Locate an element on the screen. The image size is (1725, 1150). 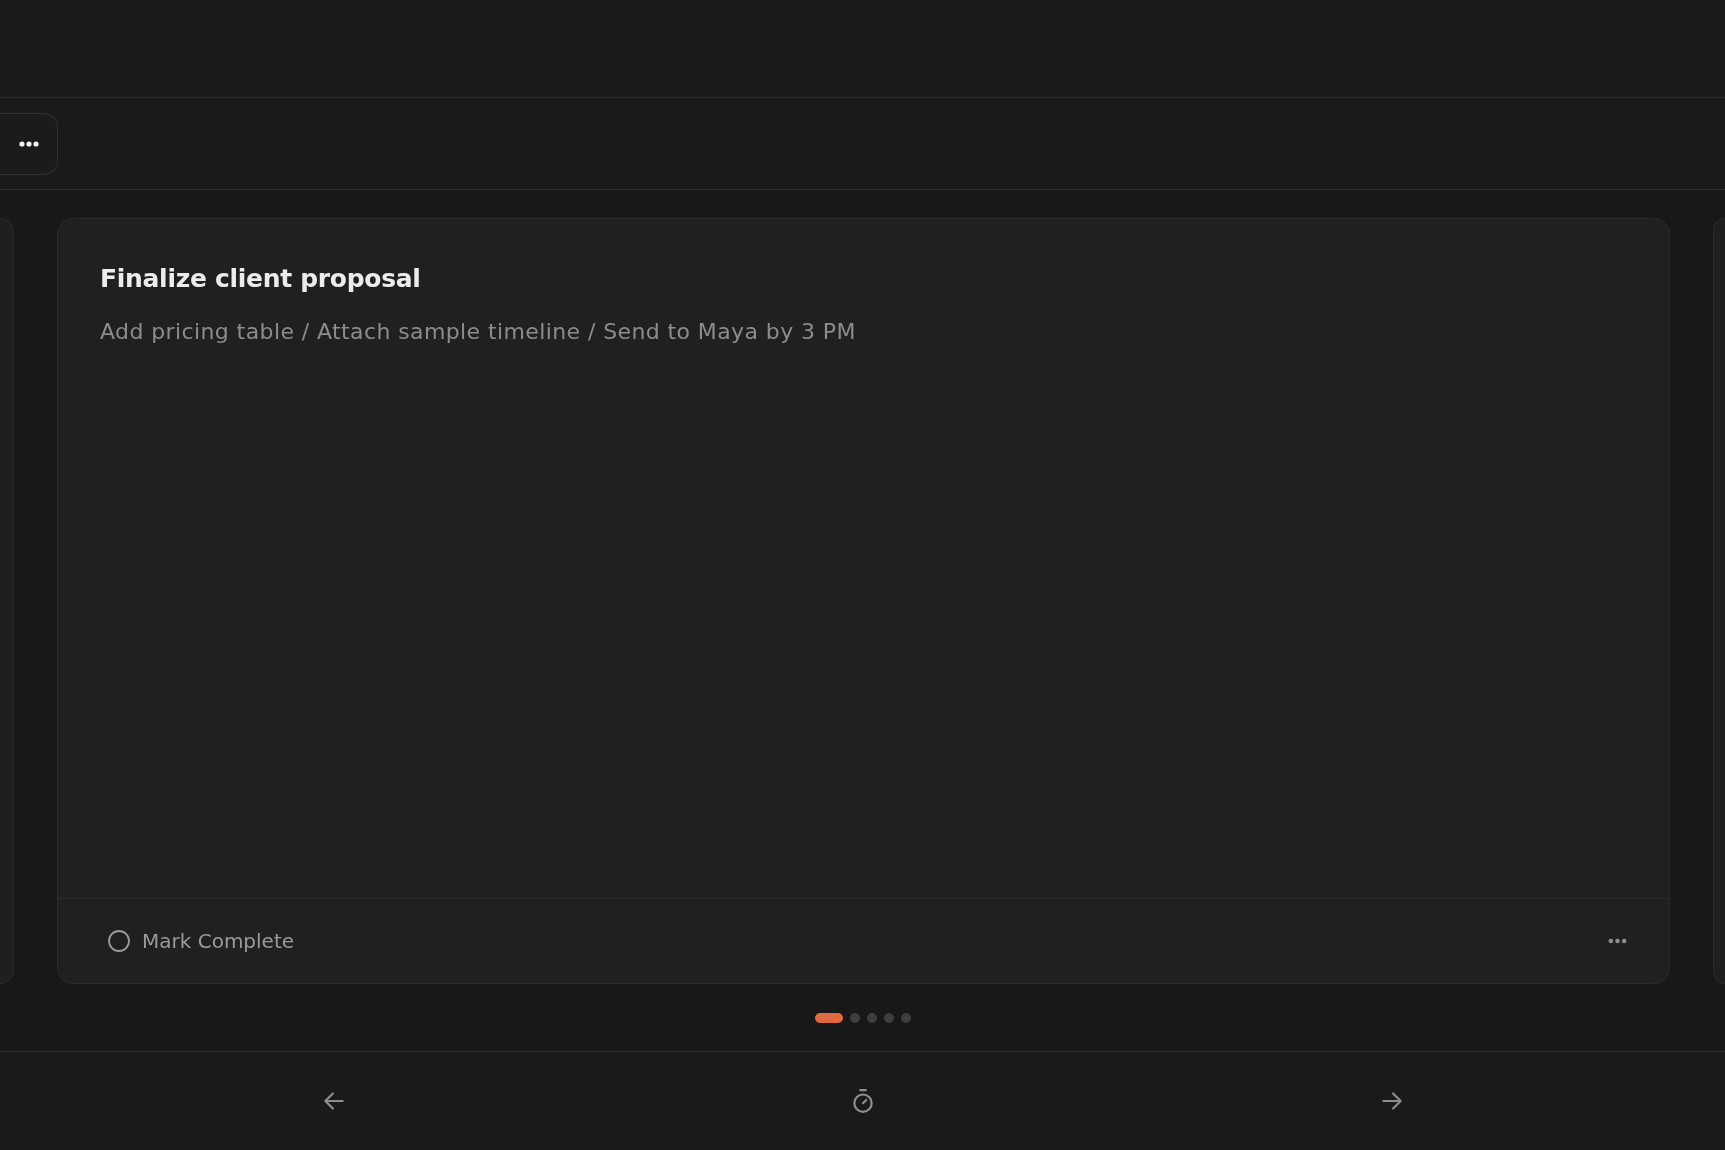
stopwatch-icon is located at coordinates (863, 1101).